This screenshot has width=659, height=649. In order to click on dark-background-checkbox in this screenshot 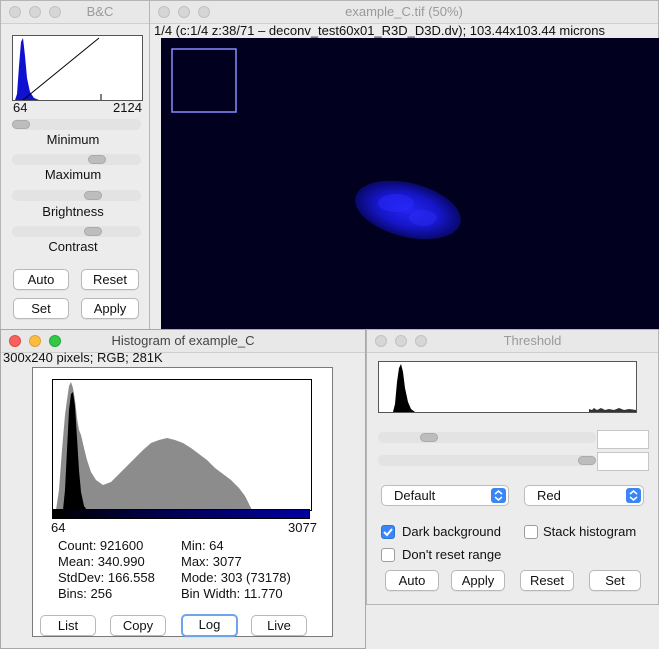, I will do `click(388, 532)`.